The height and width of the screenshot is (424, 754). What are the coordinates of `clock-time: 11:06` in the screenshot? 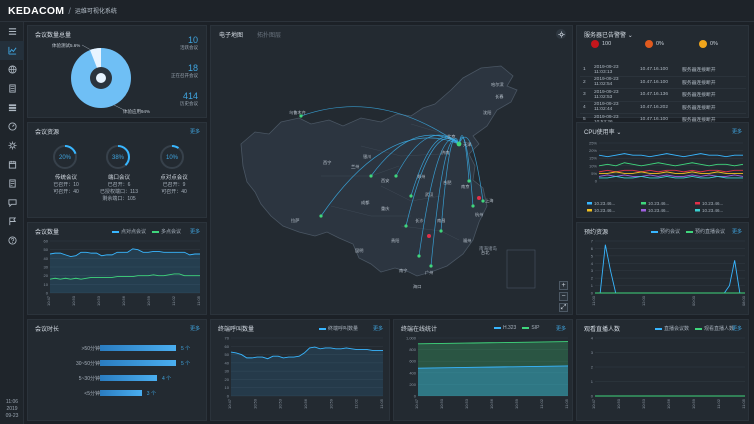 It's located at (12, 402).